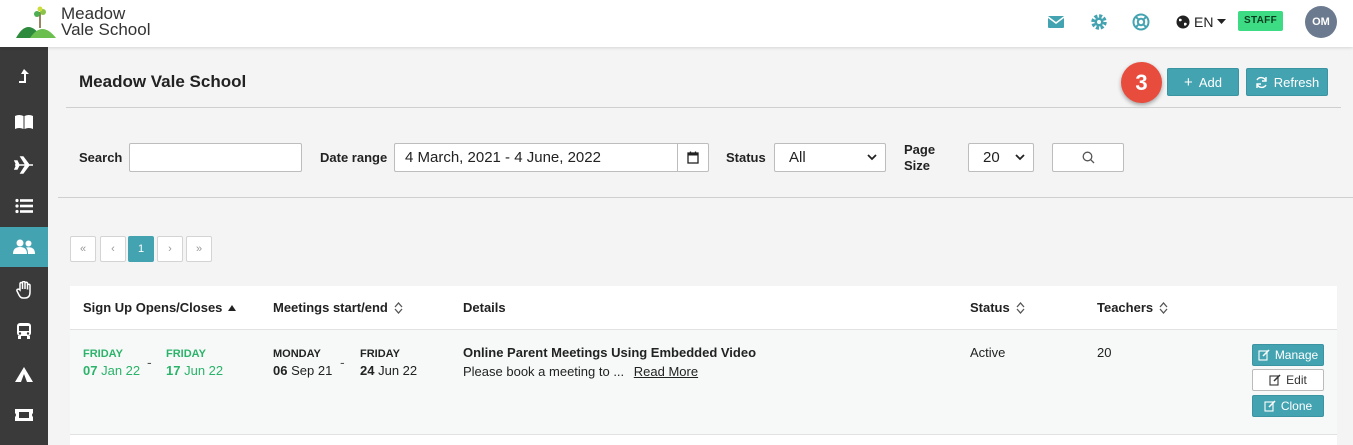  Describe the element at coordinates (106, 29) in the screenshot. I see `logo-line-2: Vale School` at that location.